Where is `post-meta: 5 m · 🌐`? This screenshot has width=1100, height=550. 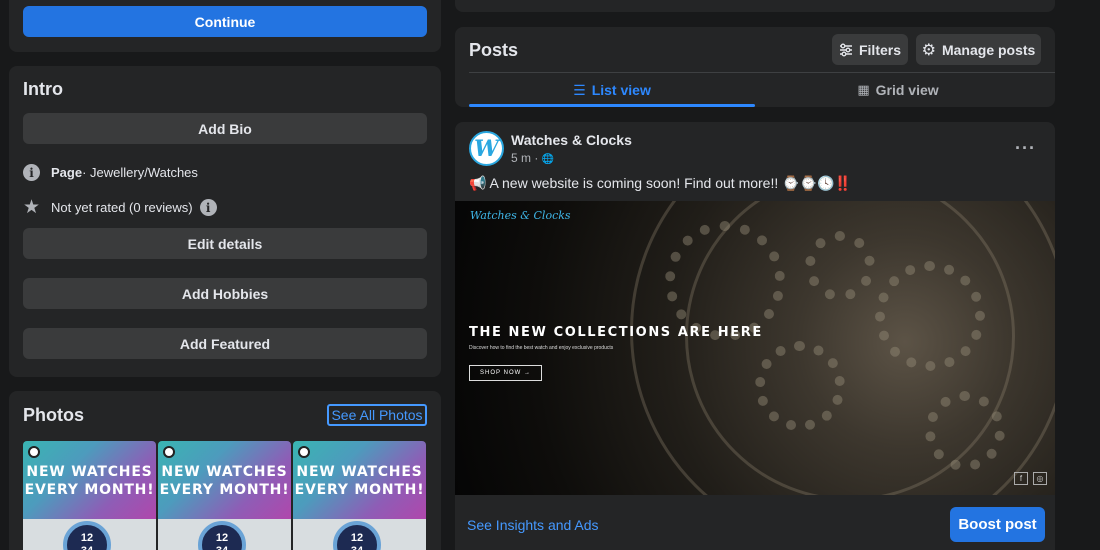
post-meta: 5 m · 🌐 is located at coordinates (532, 158).